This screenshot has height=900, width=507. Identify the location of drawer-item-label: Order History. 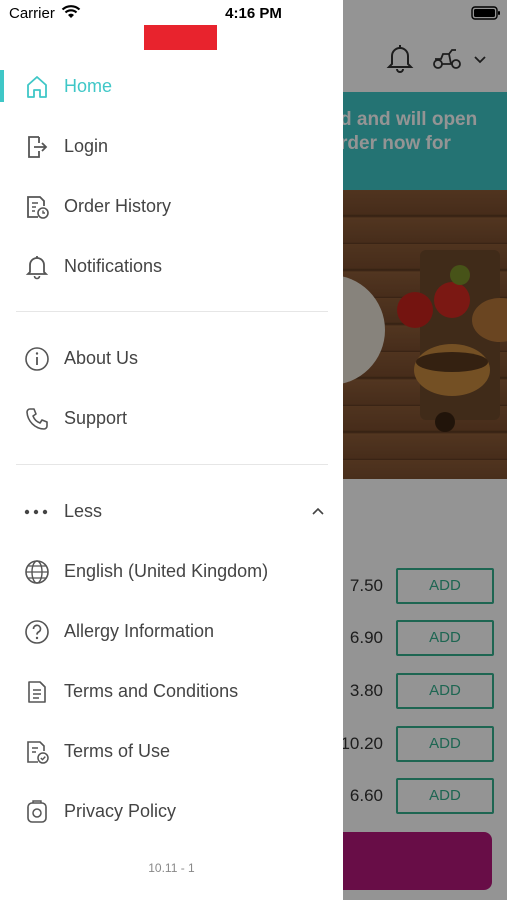
(118, 206).